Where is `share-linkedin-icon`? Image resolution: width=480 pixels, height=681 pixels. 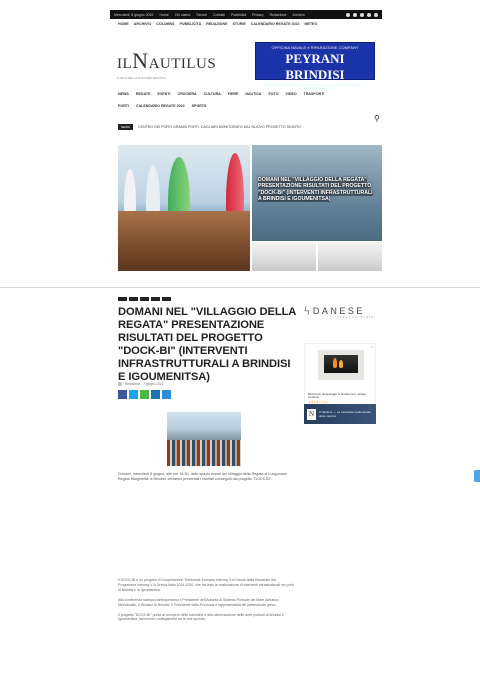 share-linkedin-icon is located at coordinates (166, 394).